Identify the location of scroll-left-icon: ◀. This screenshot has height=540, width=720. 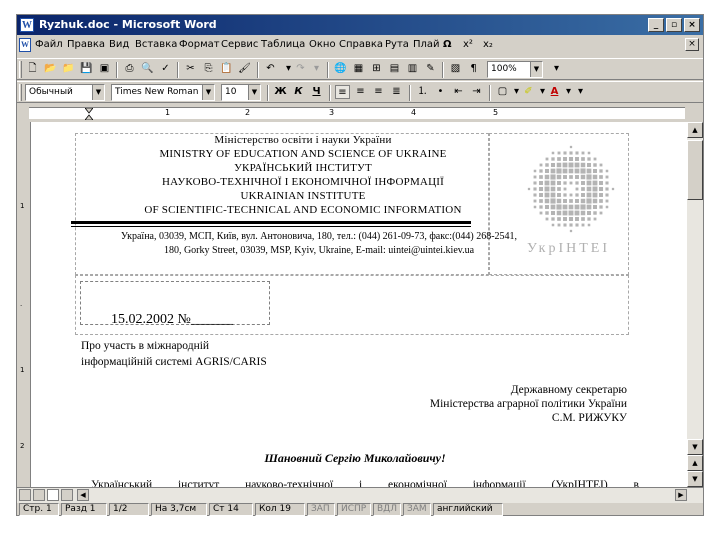
(83, 495).